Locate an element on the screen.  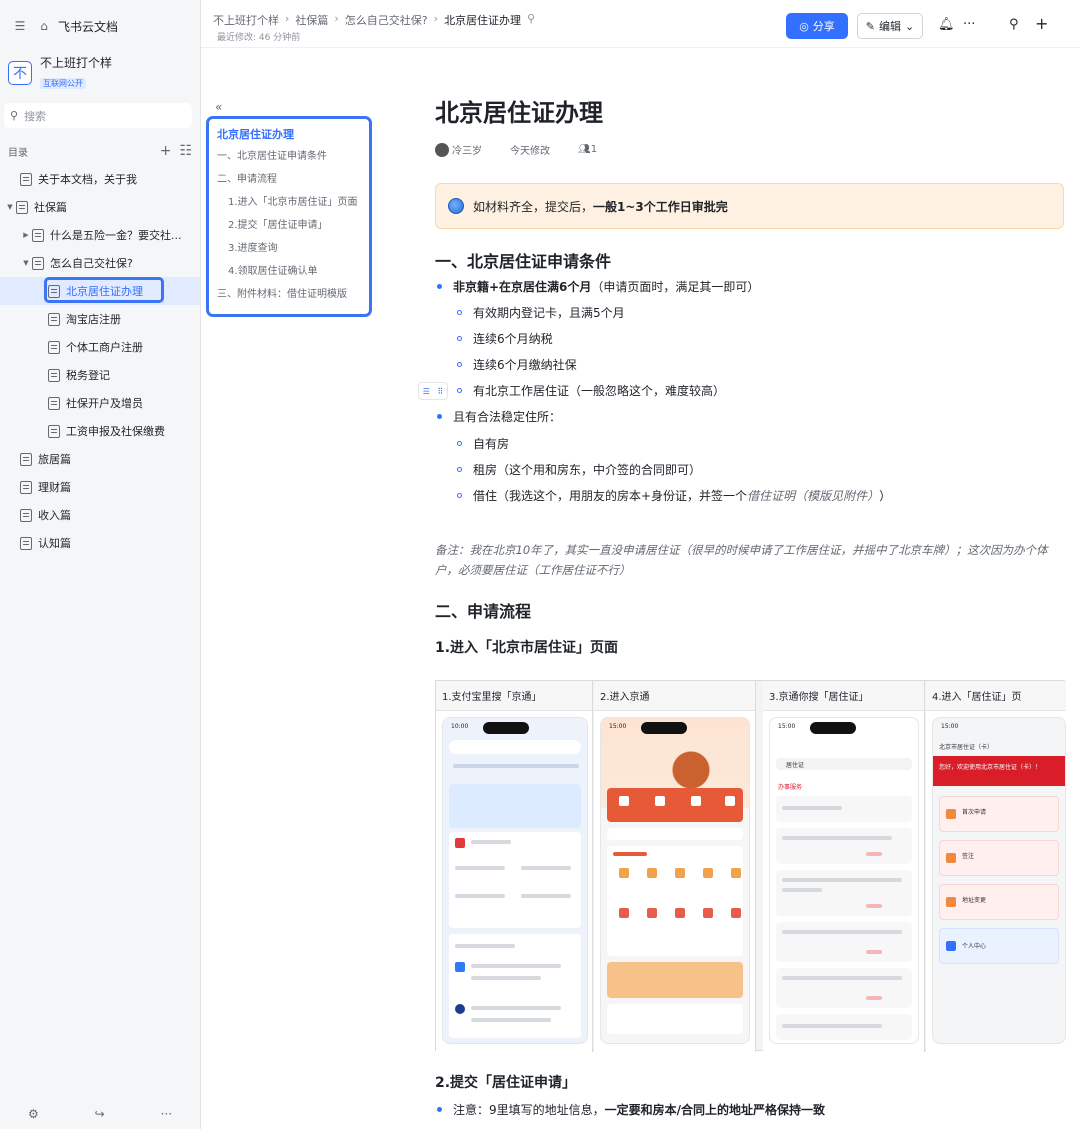
list-item: 自有房 is located at coordinates (483, 443).